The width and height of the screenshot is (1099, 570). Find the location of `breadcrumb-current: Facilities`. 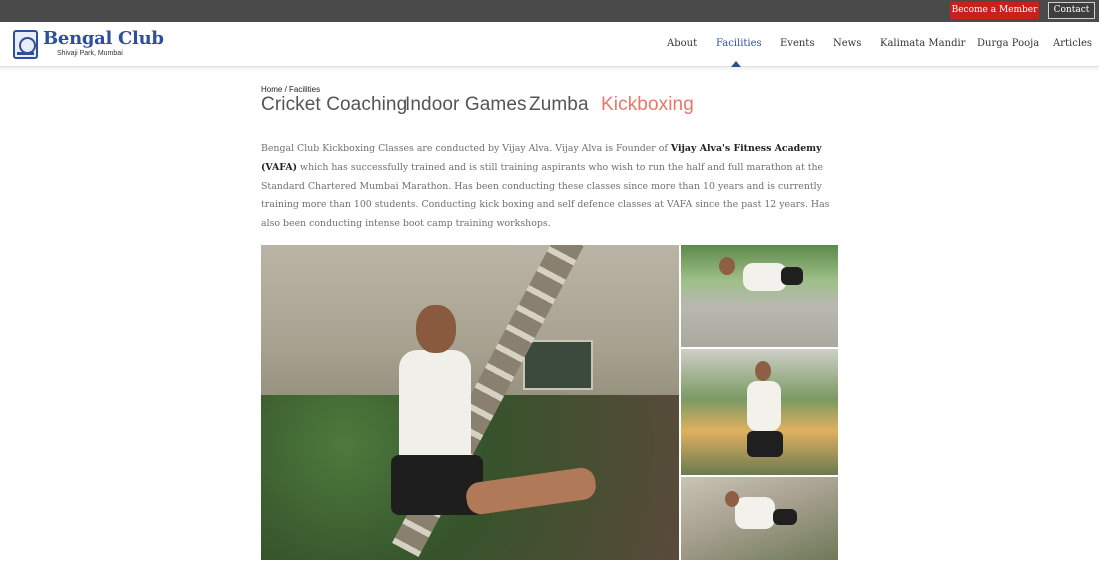

breadcrumb-current: Facilities is located at coordinates (305, 89).